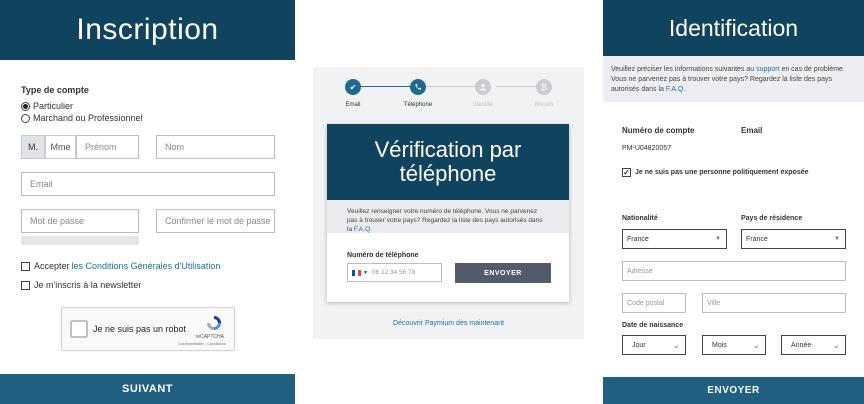 This screenshot has height=404, width=864. What do you see at coordinates (543, 105) in the screenshot?
I see `step-bitcoin-label: Bitcoin` at bounding box center [543, 105].